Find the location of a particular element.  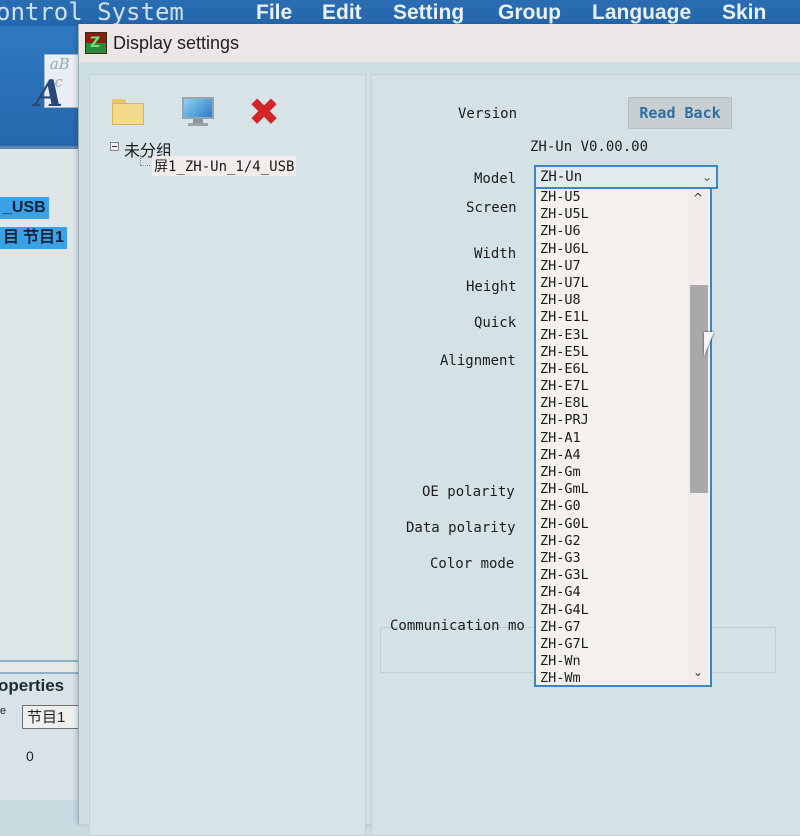

collapse-icon is located at coordinates (114, 146).